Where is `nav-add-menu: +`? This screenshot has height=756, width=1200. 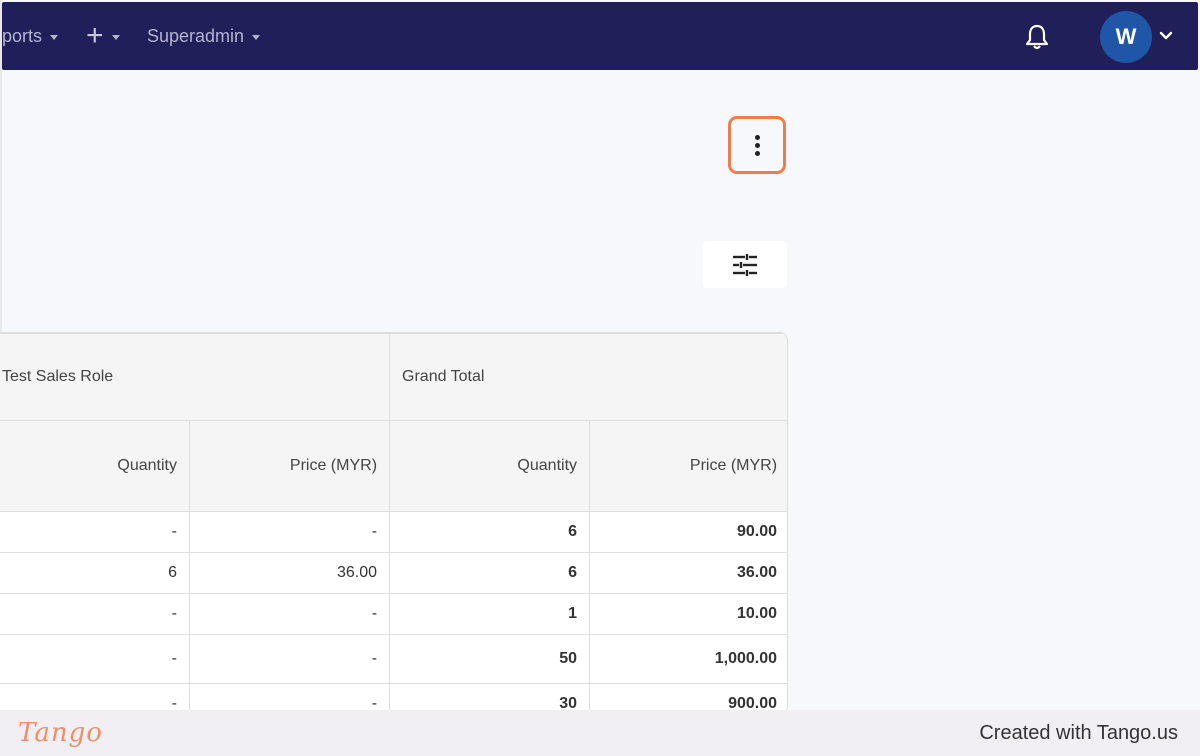 nav-add-menu: + is located at coordinates (103, 36).